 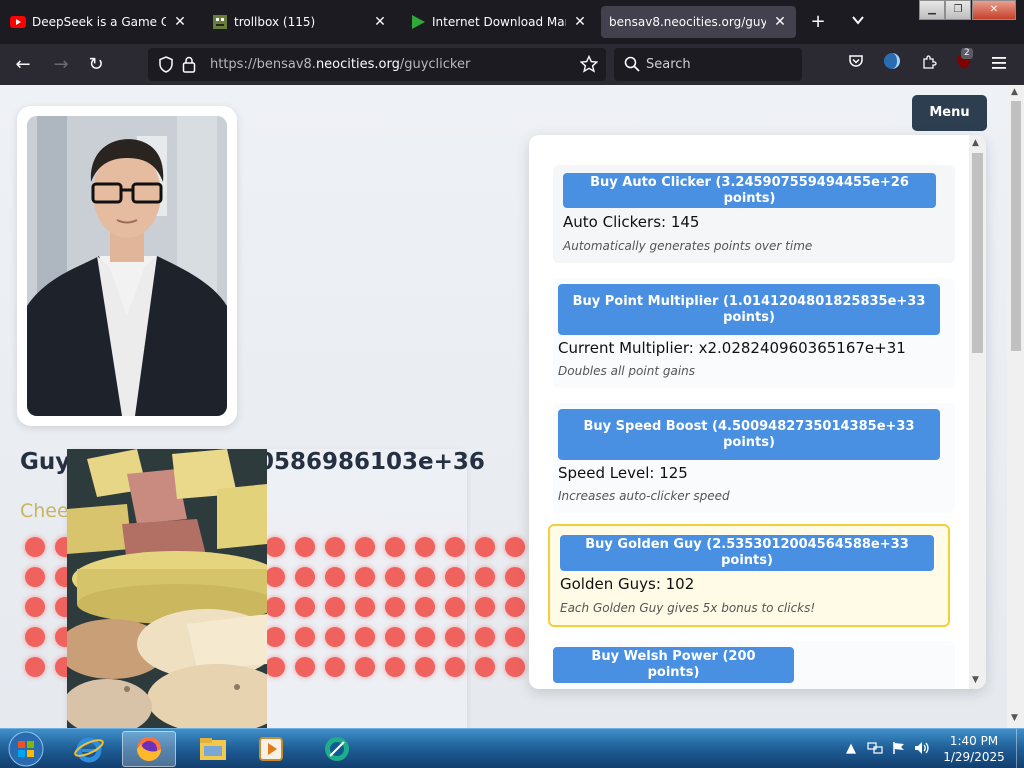 What do you see at coordinates (99, 22) in the screenshot?
I see `tab-deepseek: DeepSeek is a Game Chang ✕` at bounding box center [99, 22].